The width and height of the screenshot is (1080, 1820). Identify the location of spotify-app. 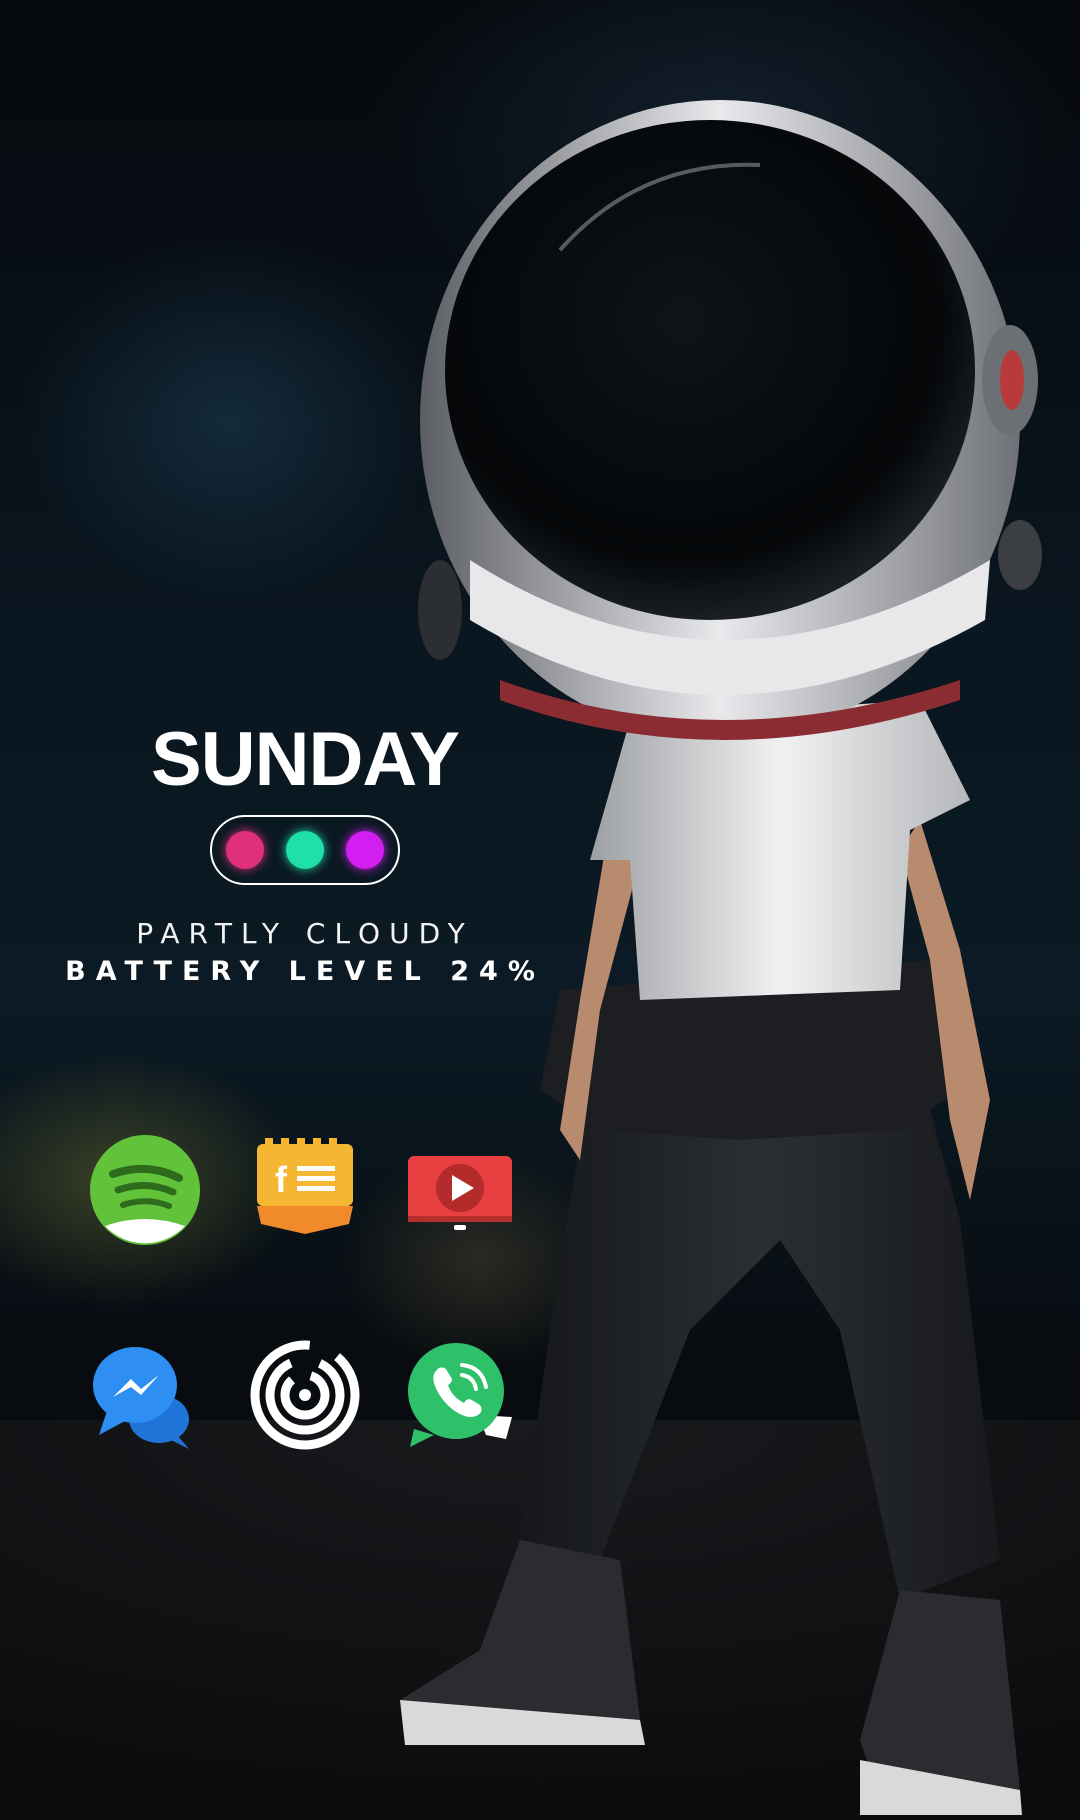
(145, 1190).